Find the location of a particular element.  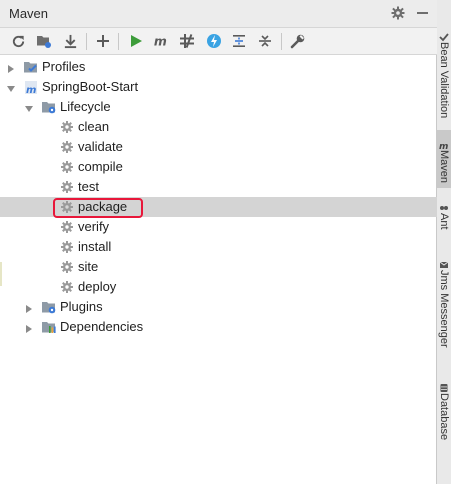

collapse-icon is located at coordinates (239, 41).